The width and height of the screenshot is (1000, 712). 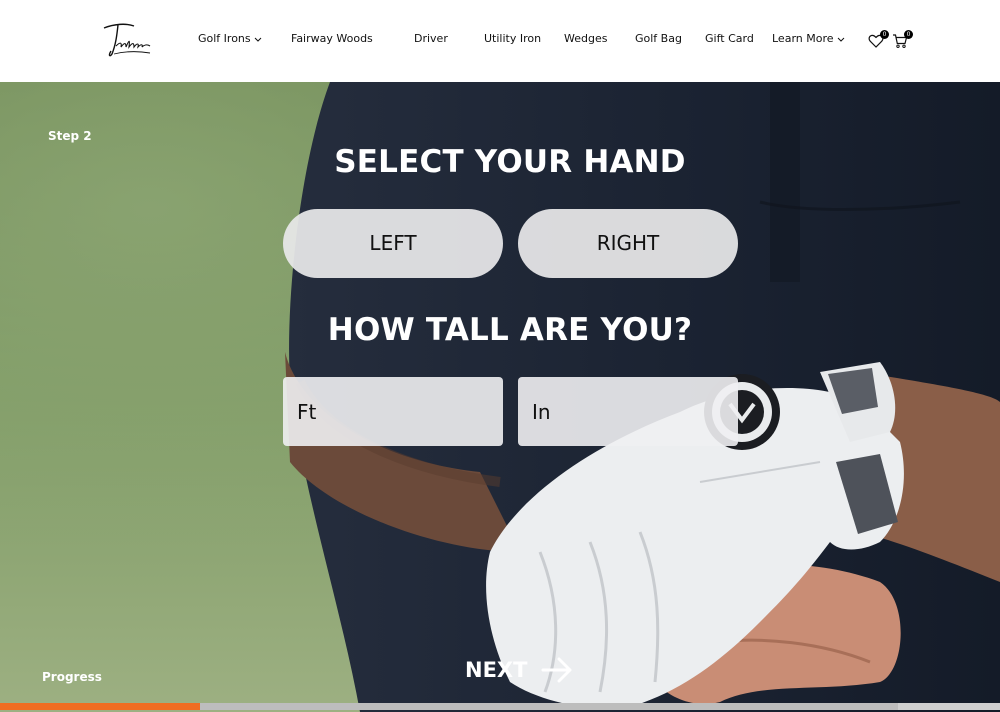 What do you see at coordinates (808, 38) in the screenshot?
I see `nav-learn-more: Learn More` at bounding box center [808, 38].